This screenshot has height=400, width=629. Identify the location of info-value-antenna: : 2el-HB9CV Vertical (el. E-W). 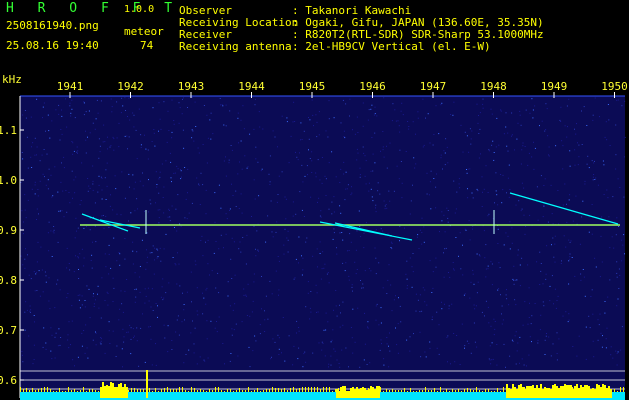
(391, 46).